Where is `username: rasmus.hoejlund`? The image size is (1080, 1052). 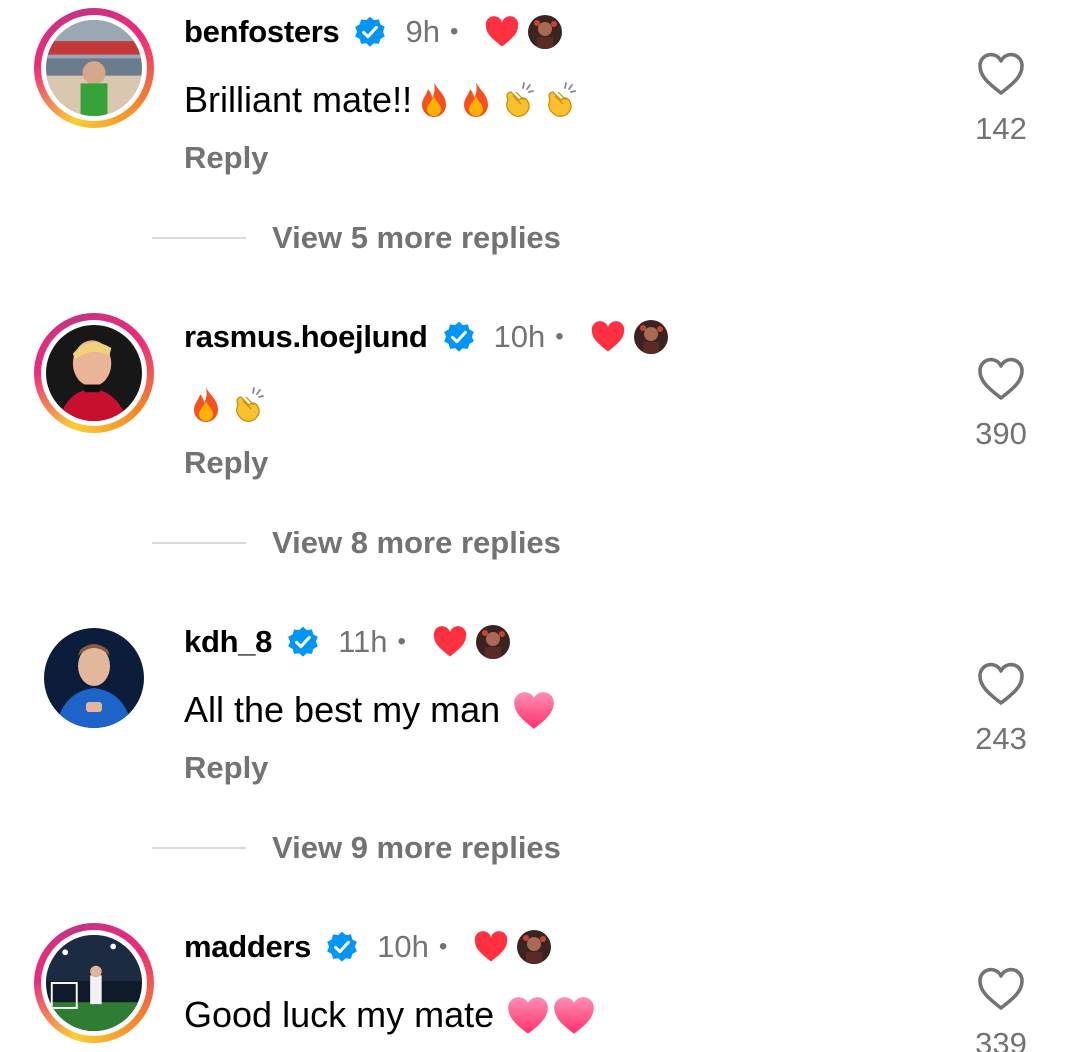
username: rasmus.hoejlund is located at coordinates (306, 337).